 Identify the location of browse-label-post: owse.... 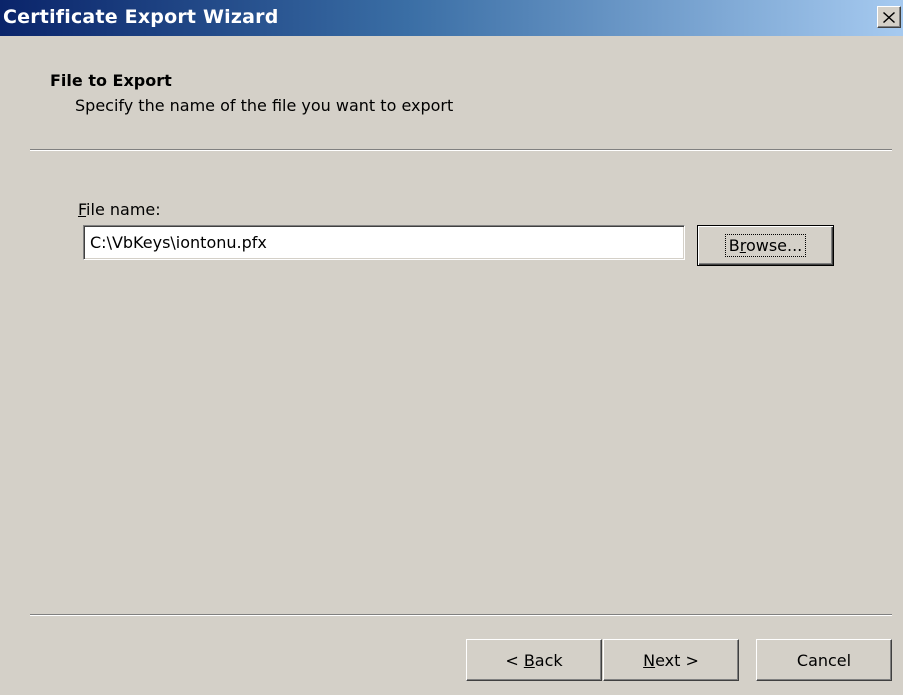
(774, 245).